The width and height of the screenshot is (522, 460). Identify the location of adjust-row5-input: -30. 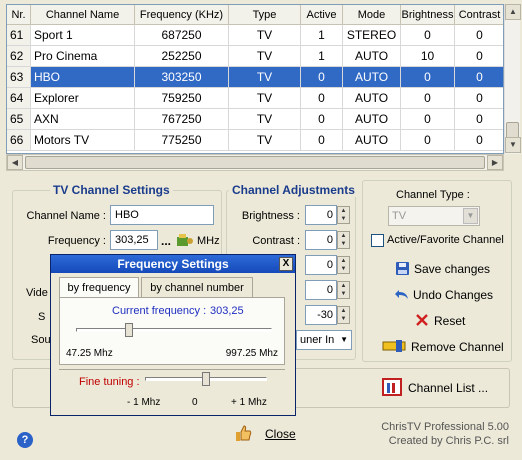
(321, 315).